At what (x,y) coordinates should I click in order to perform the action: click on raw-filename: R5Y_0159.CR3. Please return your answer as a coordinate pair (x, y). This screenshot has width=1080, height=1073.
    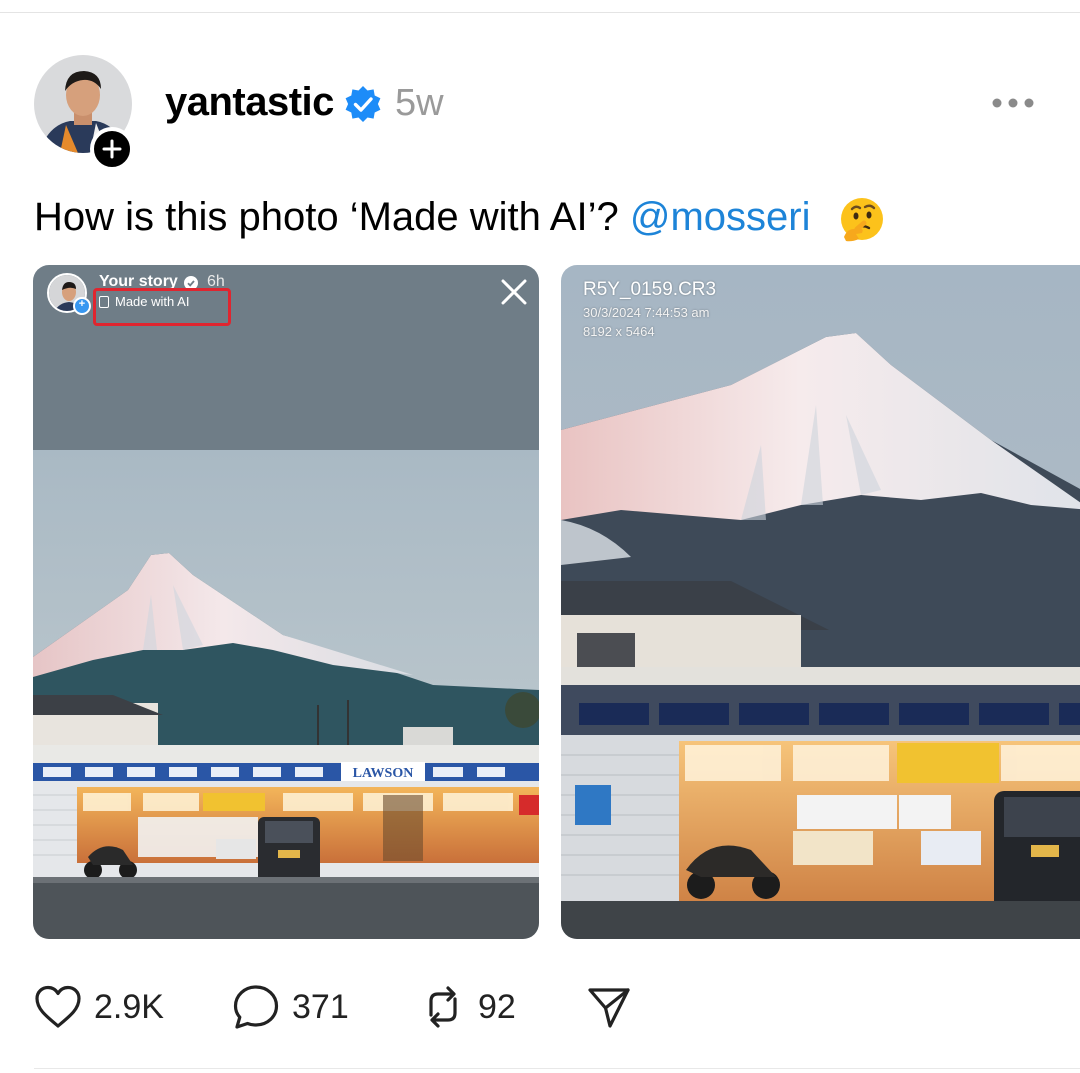
    Looking at the image, I should click on (650, 289).